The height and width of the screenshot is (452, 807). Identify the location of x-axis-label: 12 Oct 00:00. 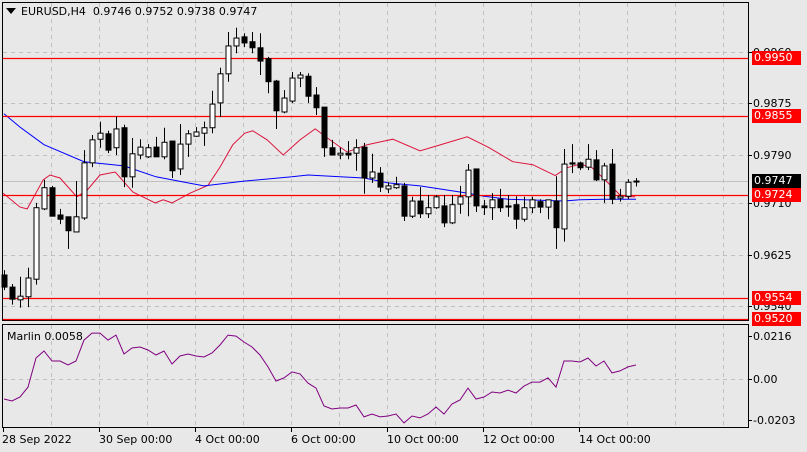
(519, 439).